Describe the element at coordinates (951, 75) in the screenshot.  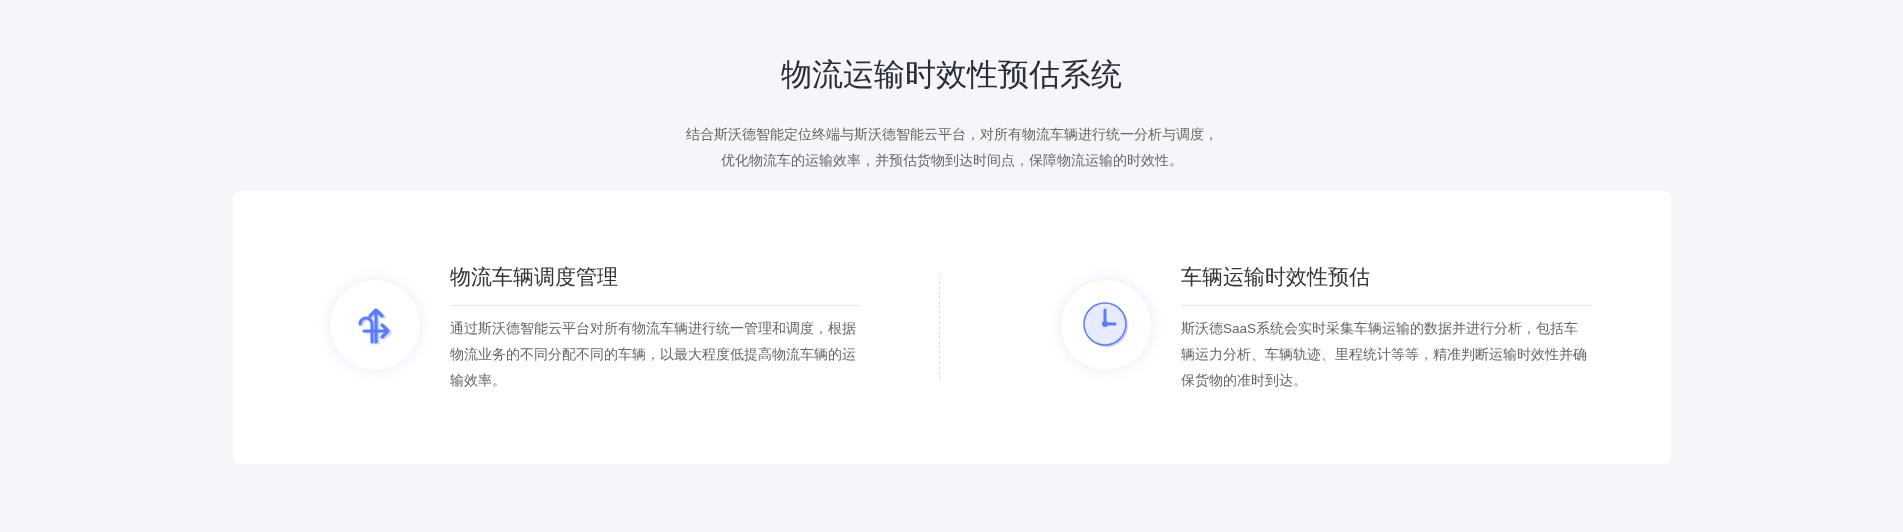
I see `page-title: 物流运输时效性预估系统` at that location.